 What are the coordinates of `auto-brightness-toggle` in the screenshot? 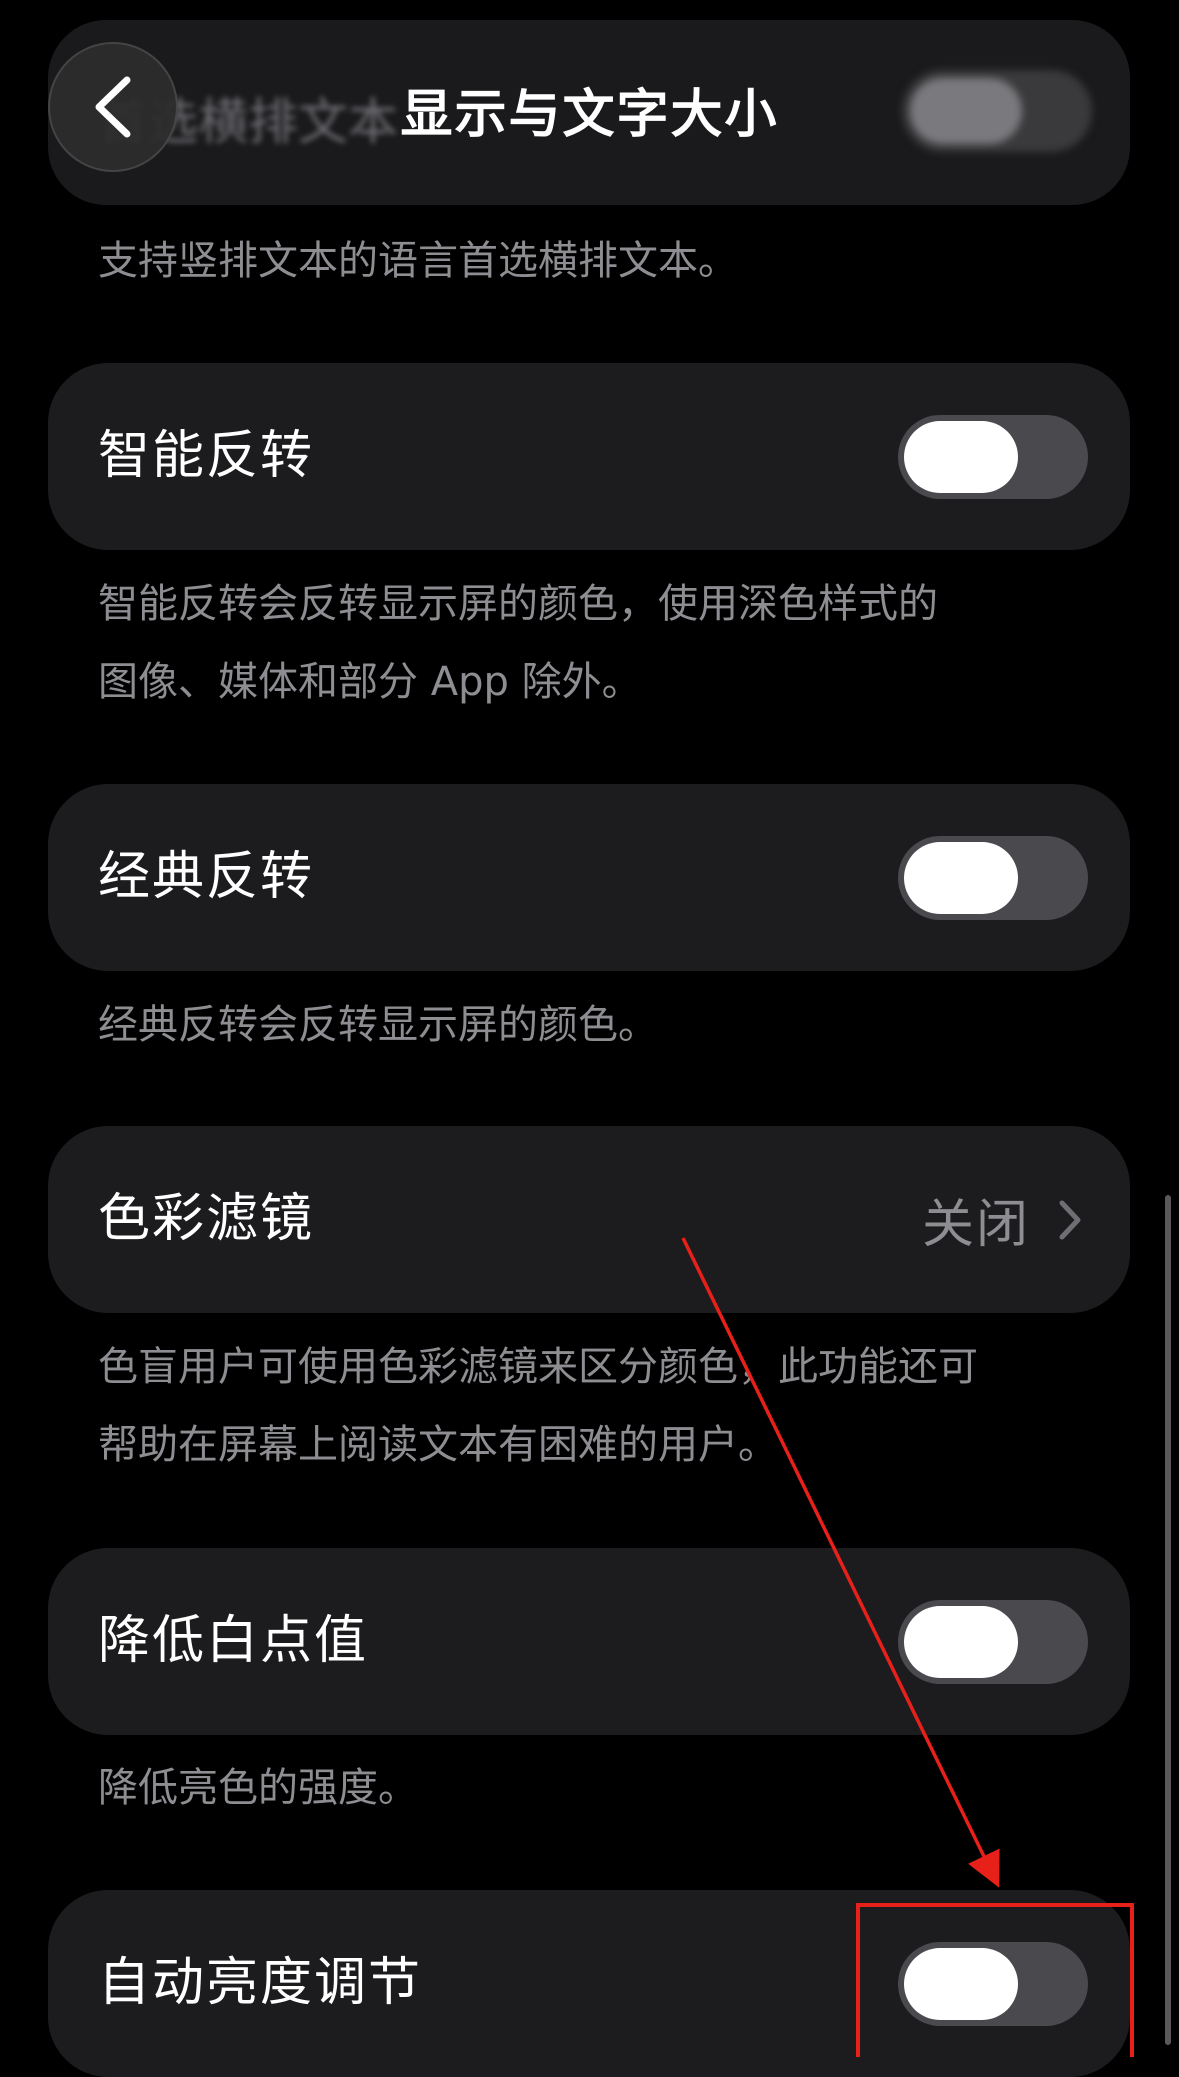 It's located at (993, 1984).